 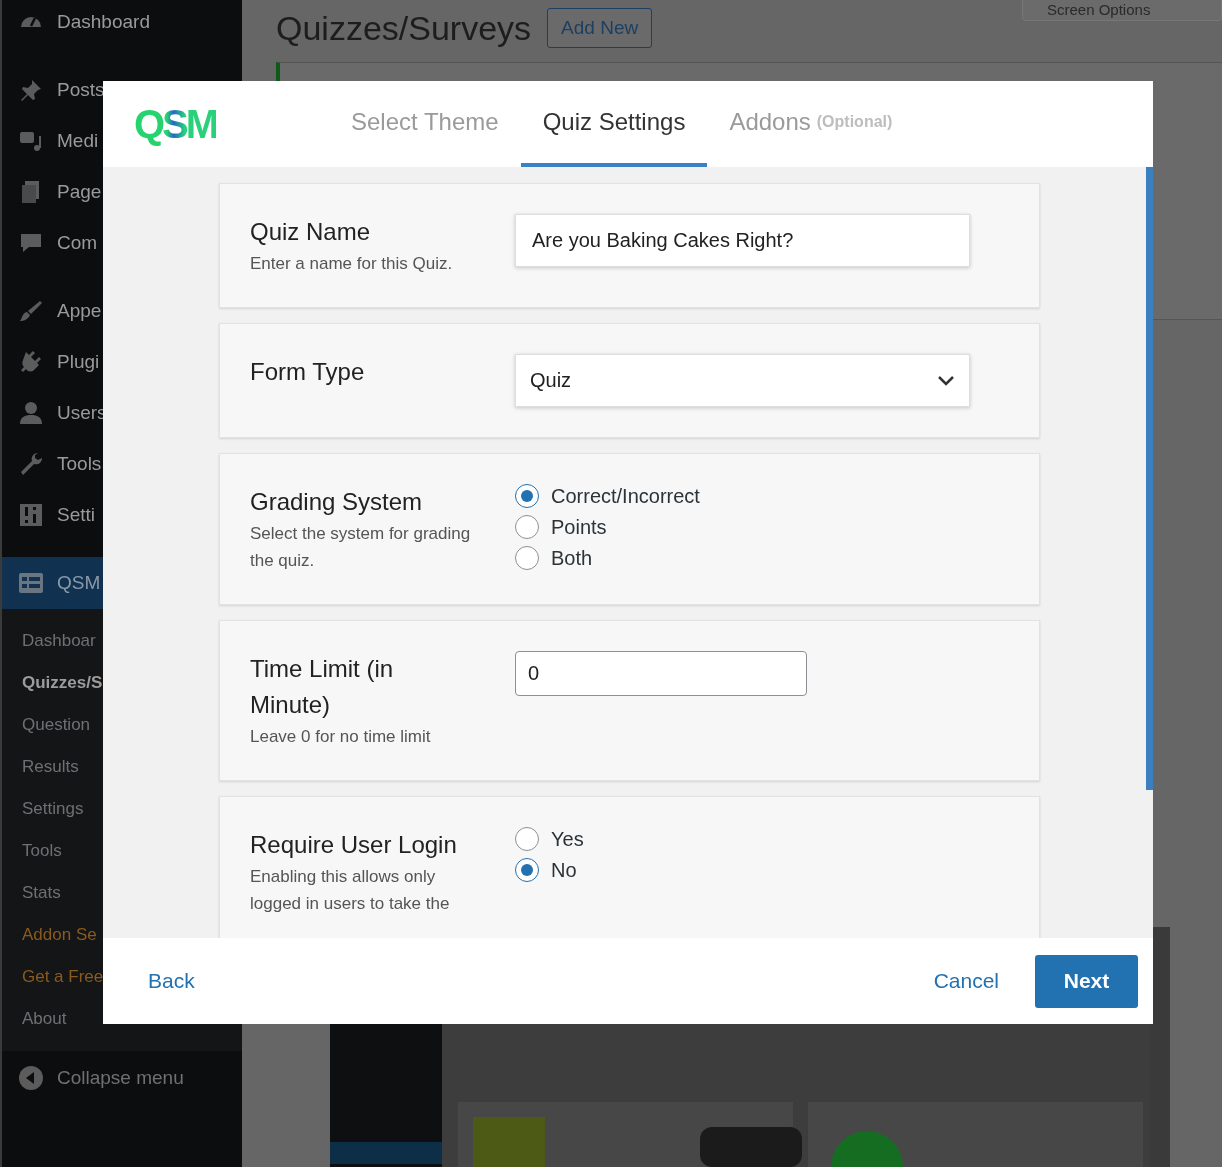 I want to click on option-label: Correct/Incorrect, so click(x=625, y=496).